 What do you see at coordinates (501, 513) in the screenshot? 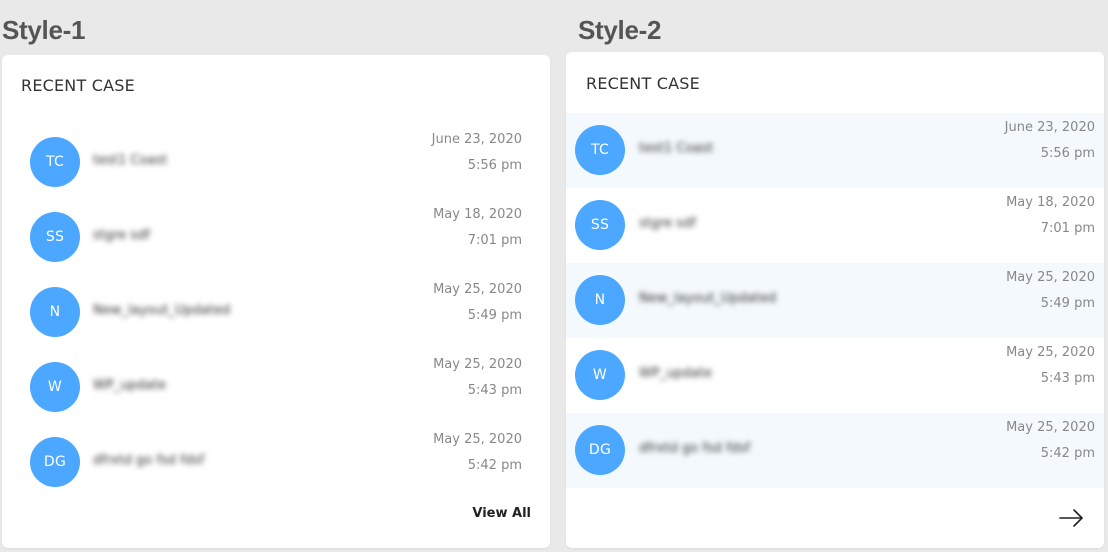
I see `view-all-link: View All` at bounding box center [501, 513].